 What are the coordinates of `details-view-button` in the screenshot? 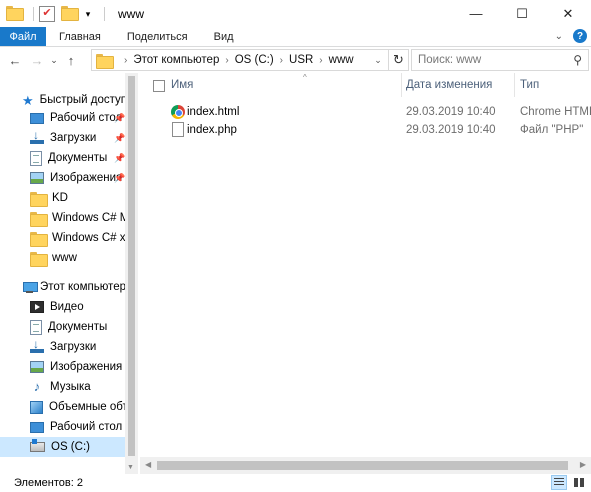 It's located at (559, 482).